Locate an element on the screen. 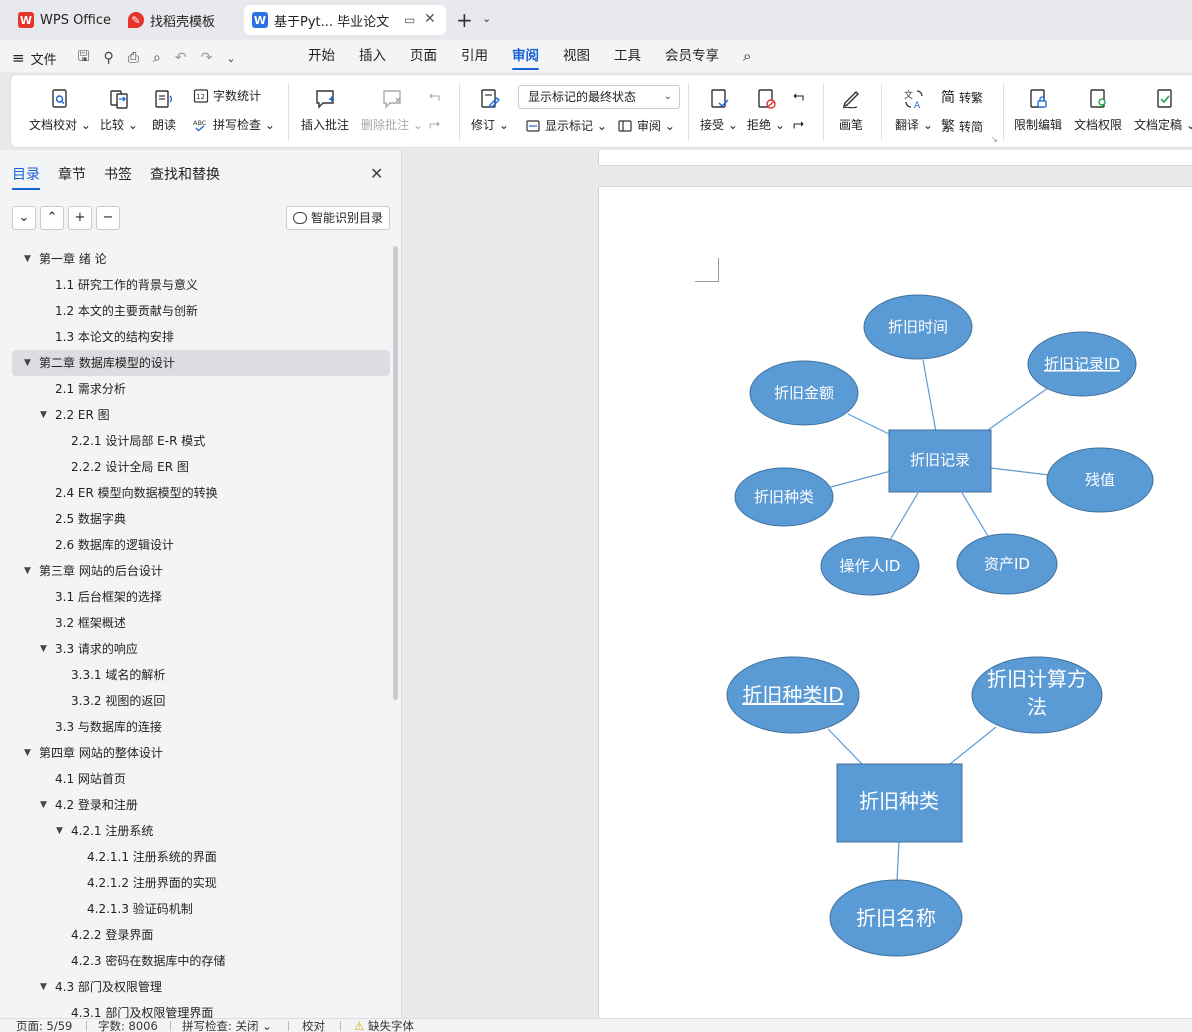 The height and width of the screenshot is (1032, 1192). print-preview-icon: ⌕ is located at coordinates (157, 58).